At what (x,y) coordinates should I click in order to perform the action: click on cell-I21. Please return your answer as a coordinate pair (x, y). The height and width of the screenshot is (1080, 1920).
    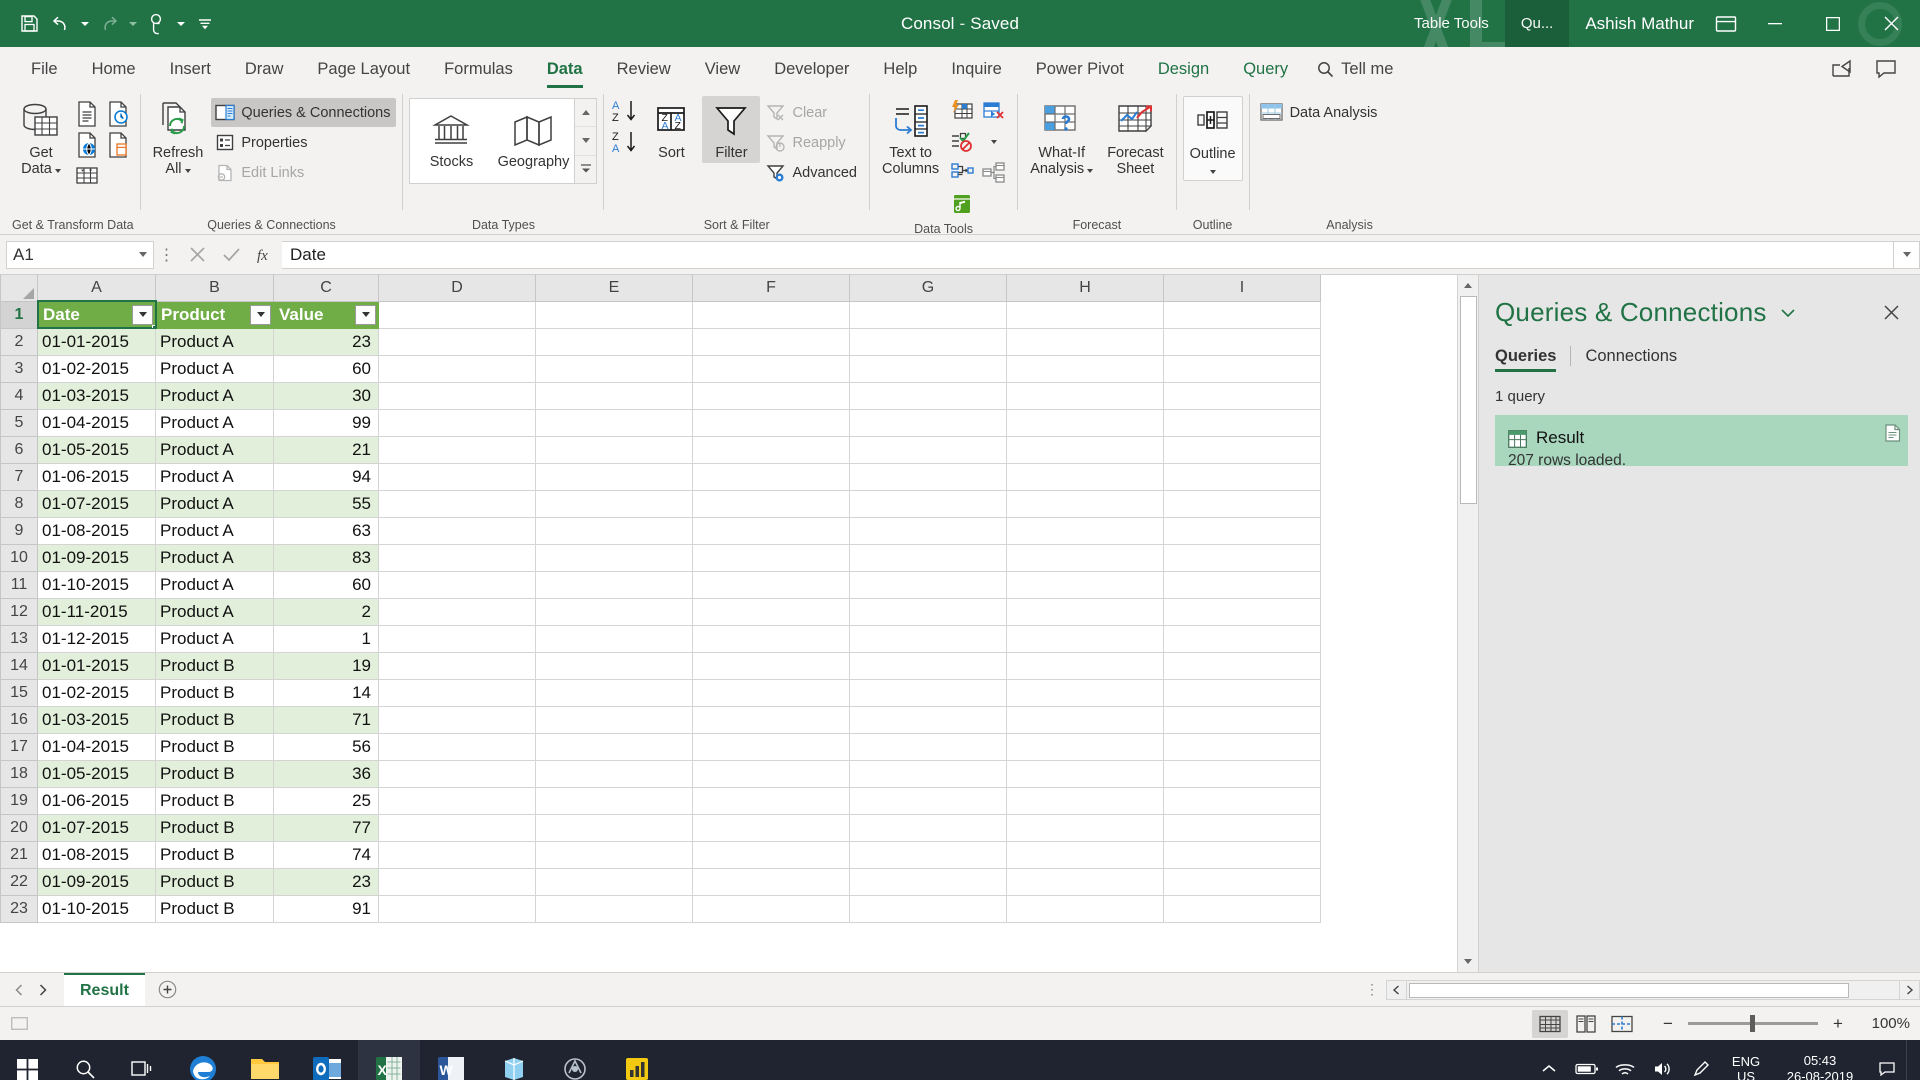
    Looking at the image, I should click on (1242, 854).